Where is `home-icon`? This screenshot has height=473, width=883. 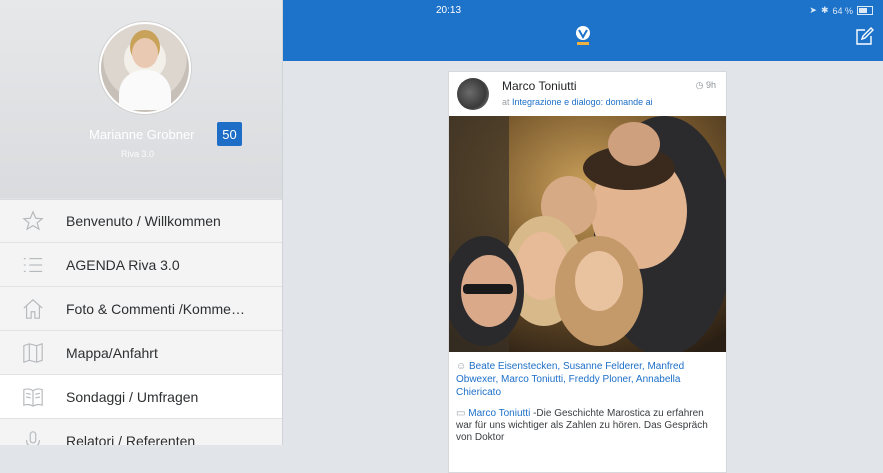 home-icon is located at coordinates (33, 308).